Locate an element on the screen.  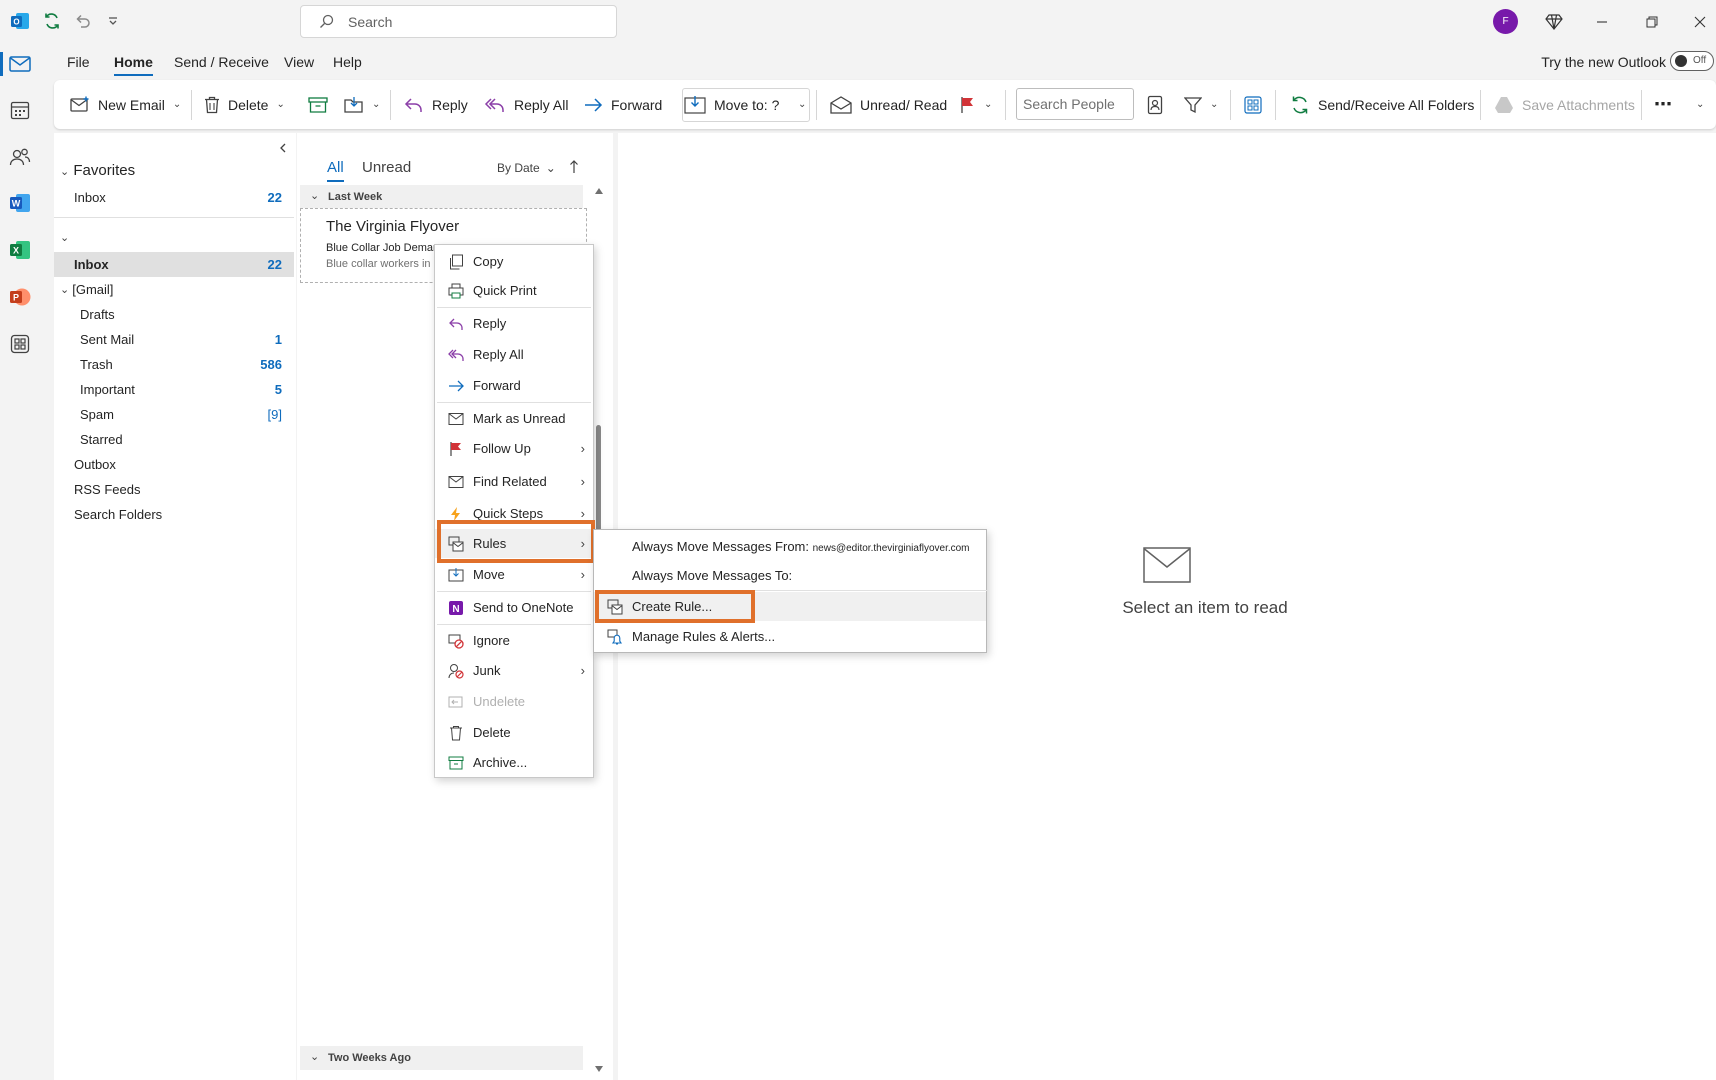
tab-help: Help is located at coordinates (347, 62).